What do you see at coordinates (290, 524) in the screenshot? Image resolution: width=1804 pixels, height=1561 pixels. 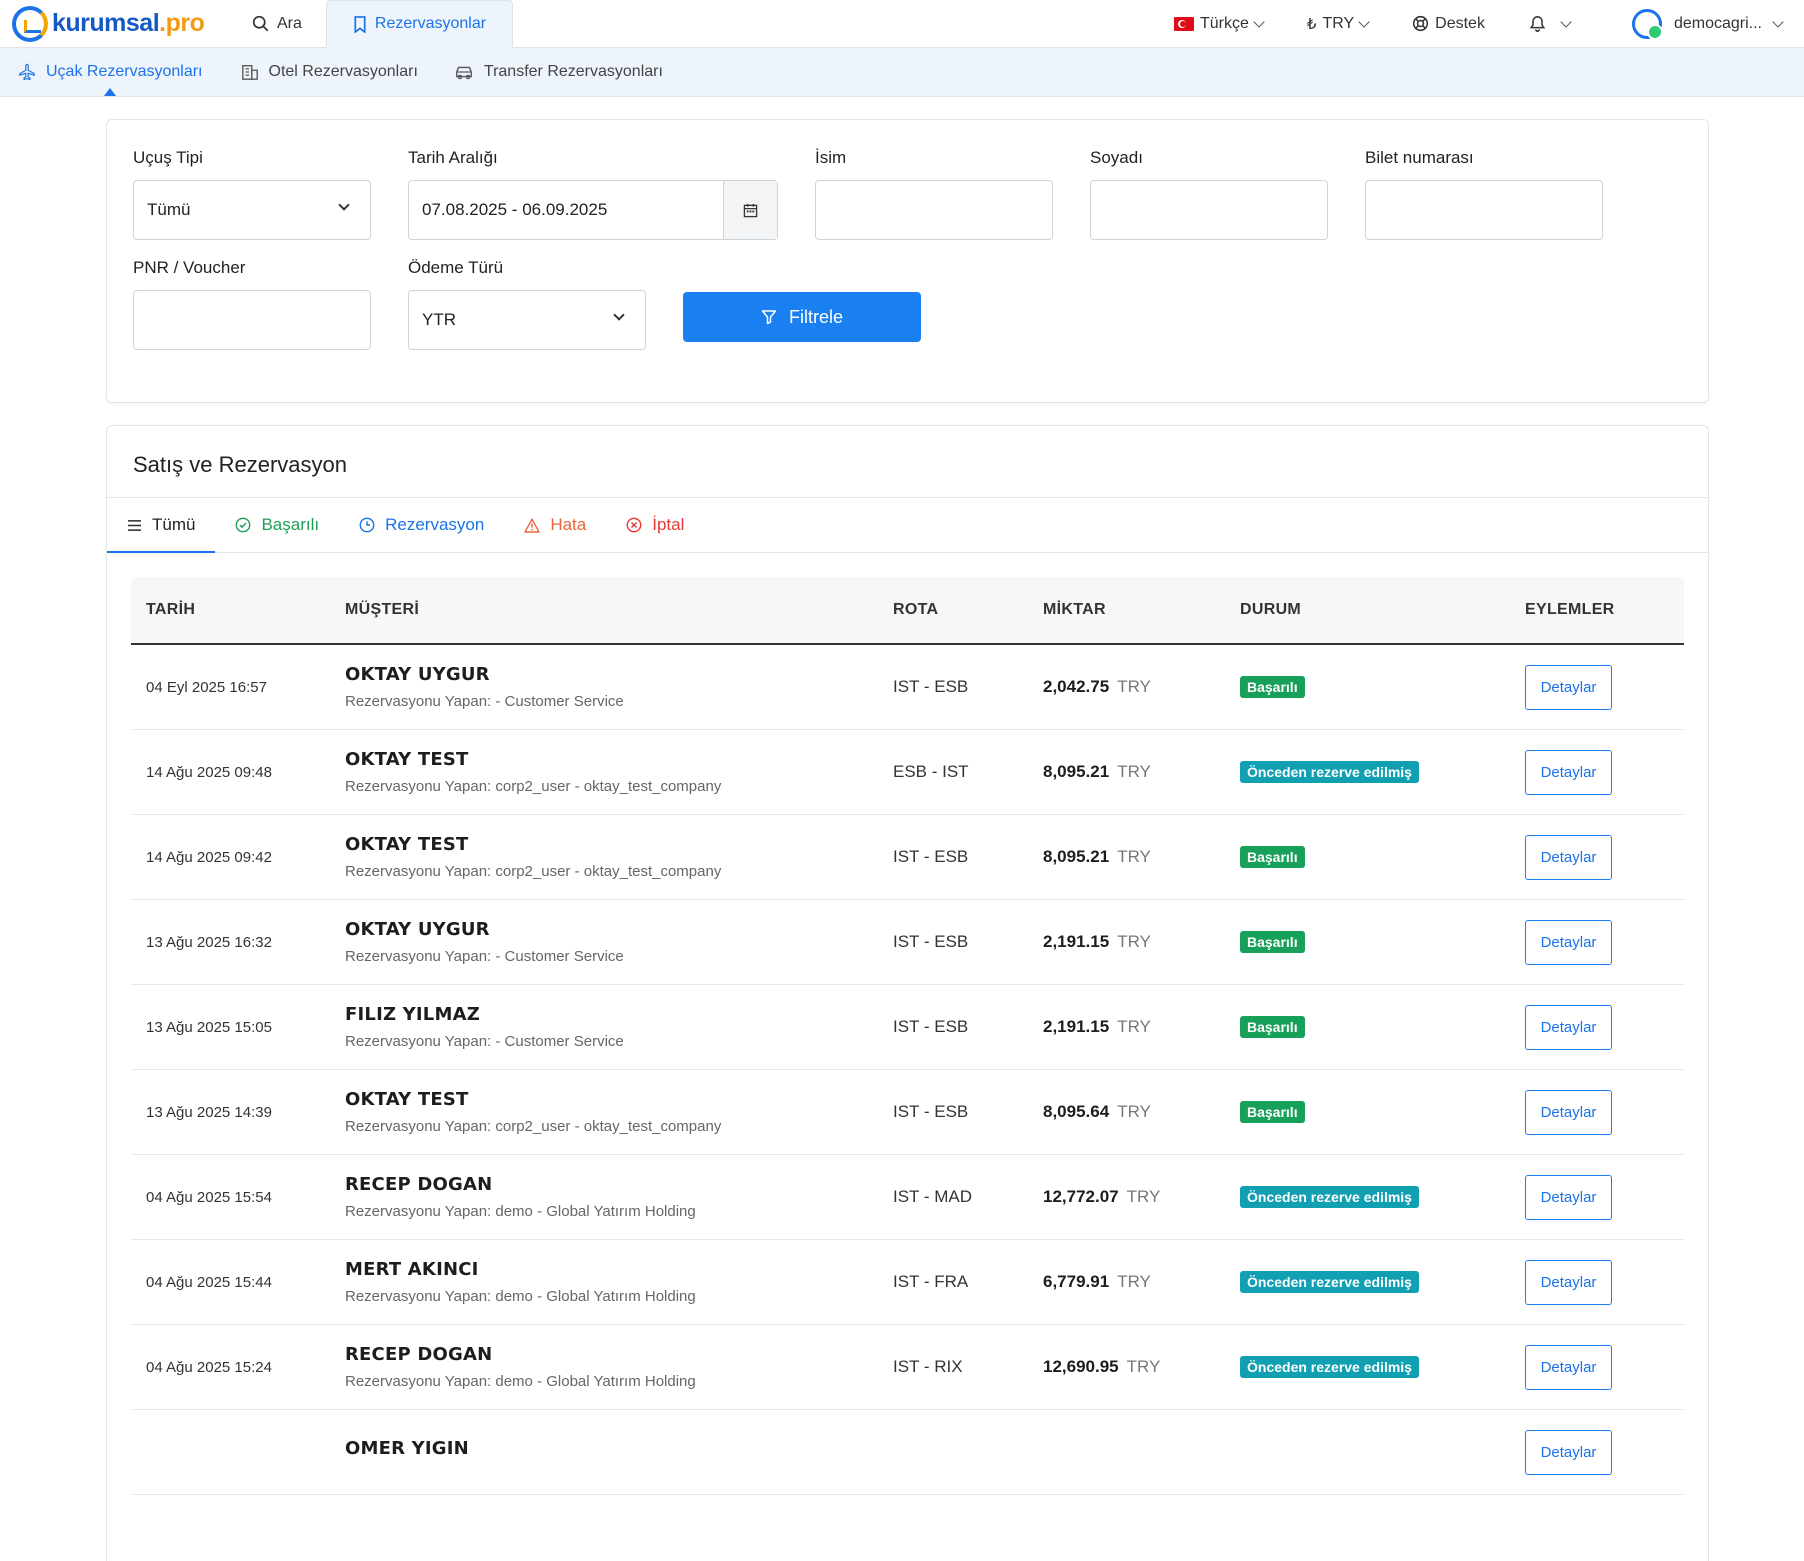 I see `tab-success-label: Başarılı` at bounding box center [290, 524].